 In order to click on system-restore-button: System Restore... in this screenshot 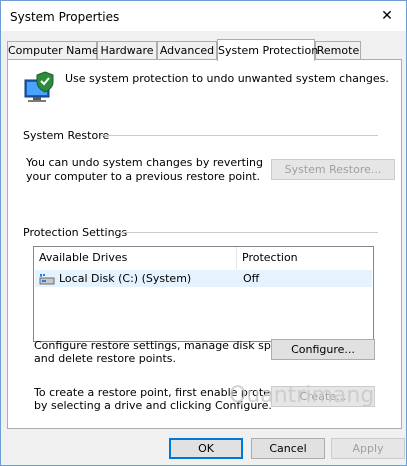, I will do `click(333, 169)`.